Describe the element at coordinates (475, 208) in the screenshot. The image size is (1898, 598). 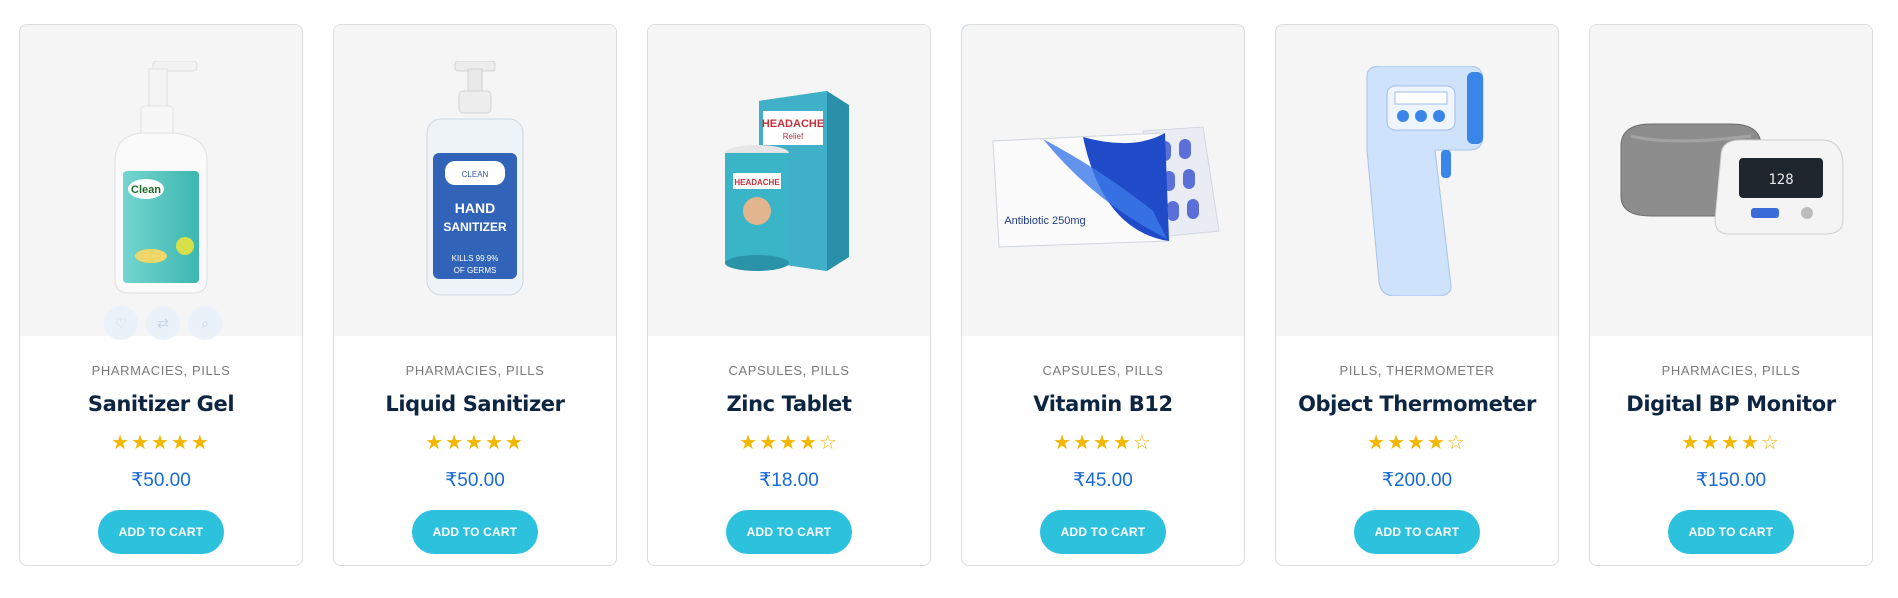
I see `svg-text: HAND` at that location.